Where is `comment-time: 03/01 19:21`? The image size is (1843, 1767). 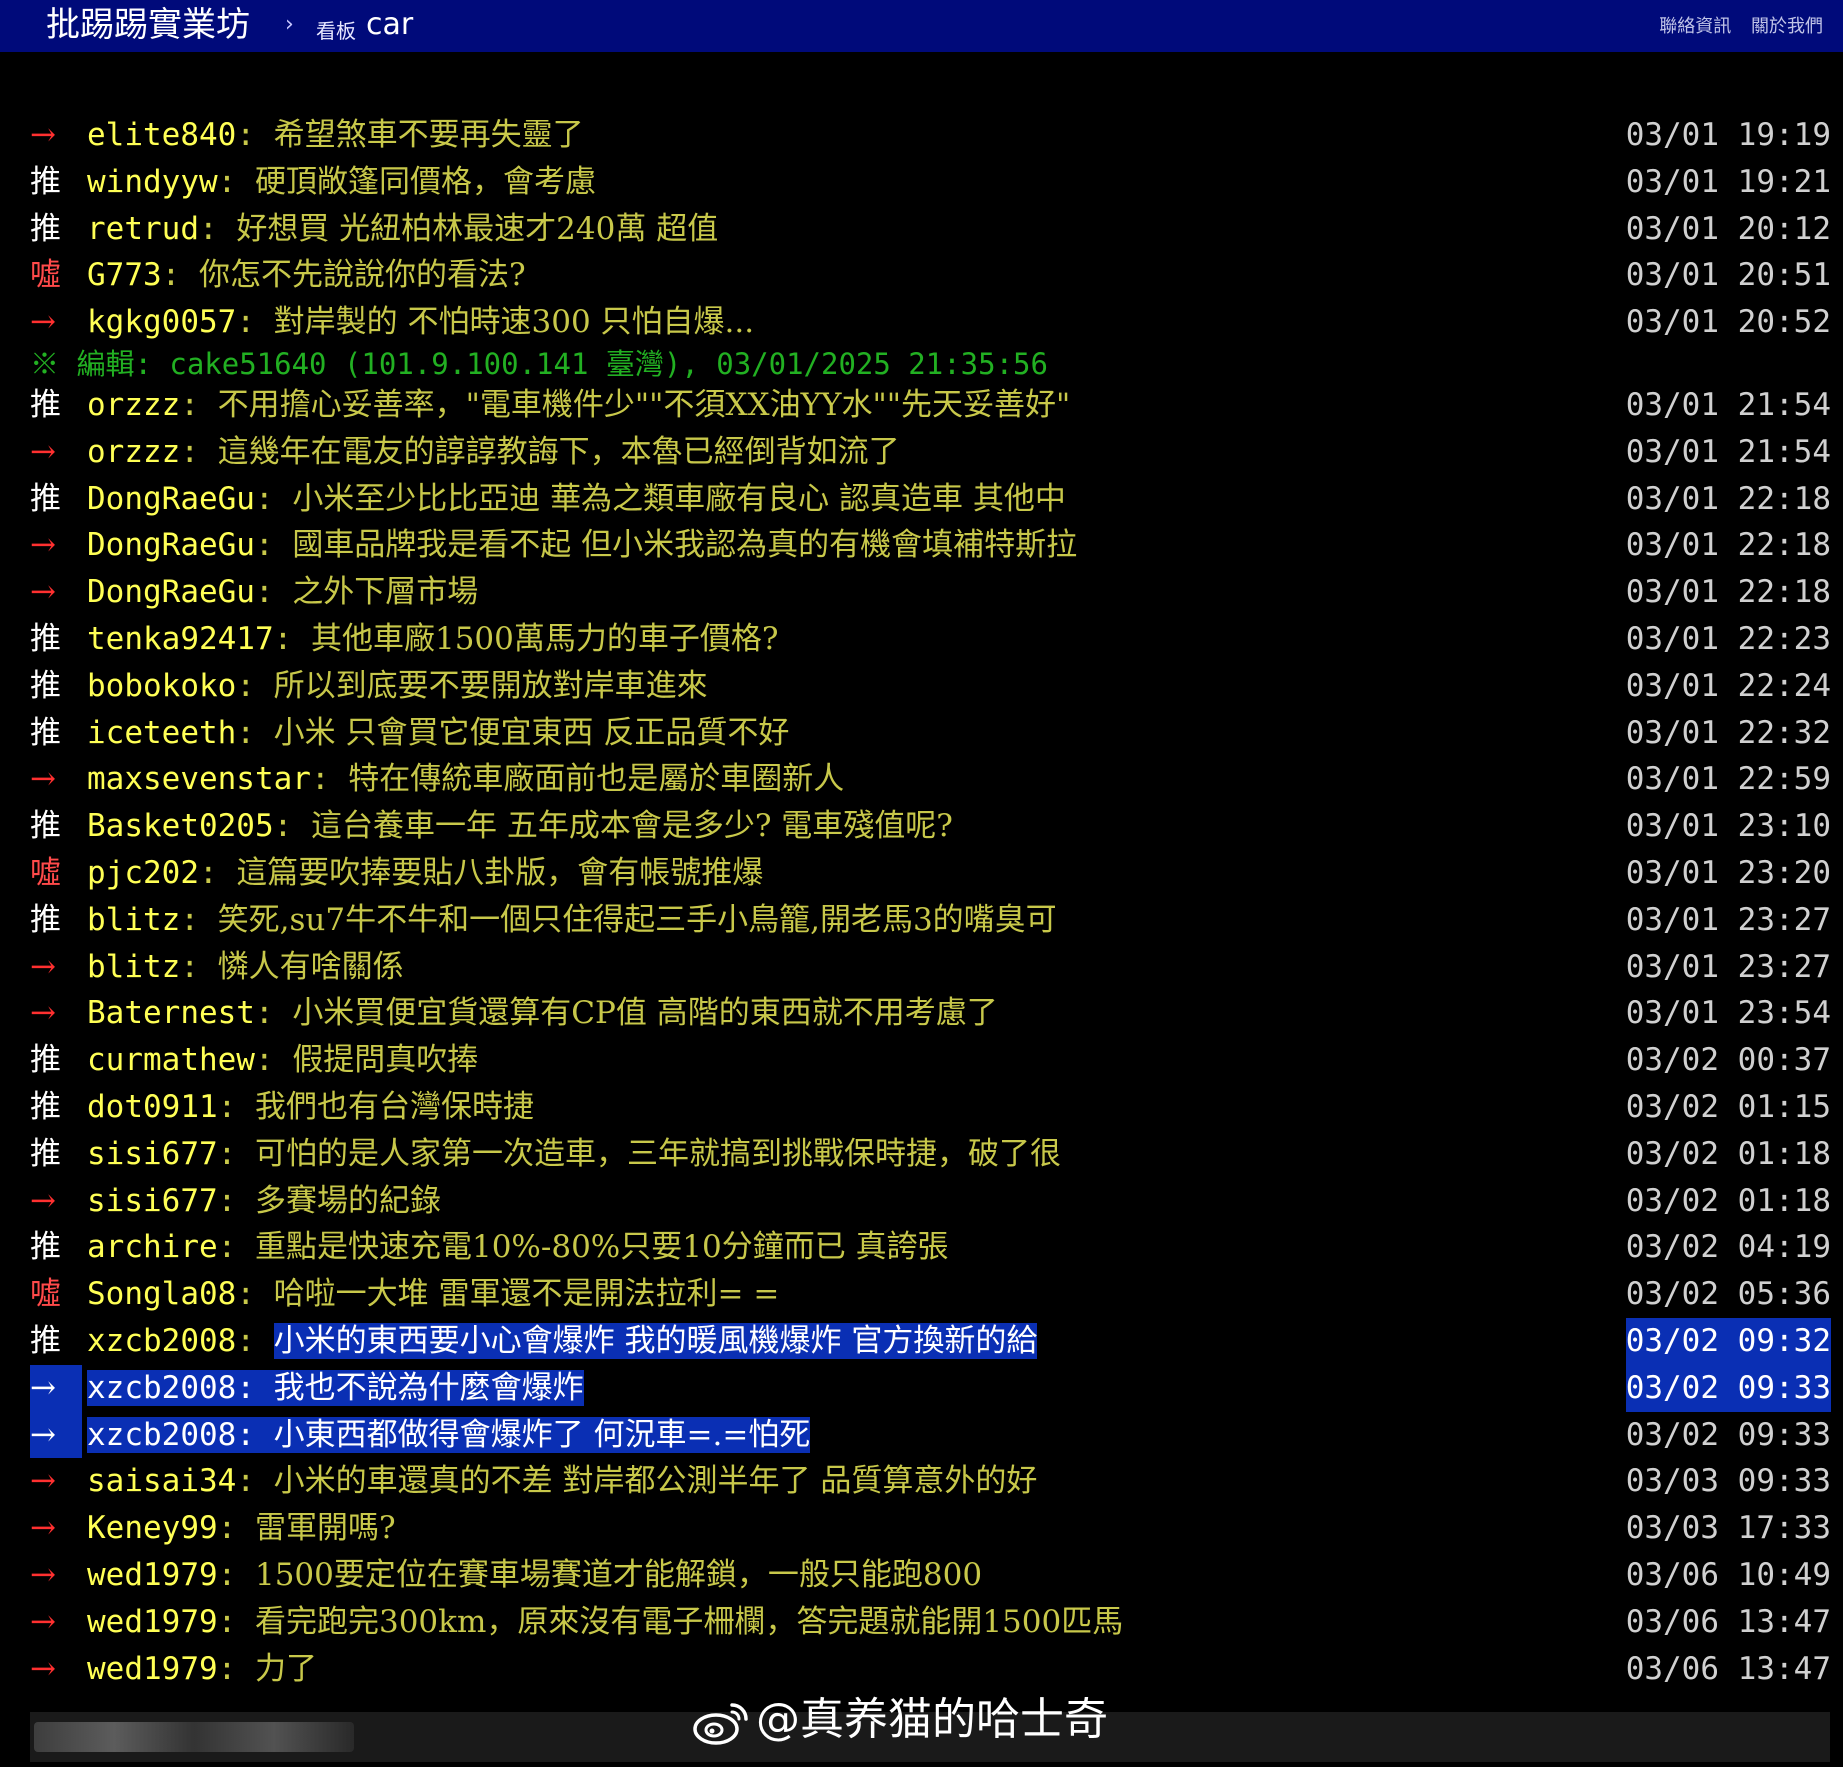
comment-time: 03/01 19:21 is located at coordinates (1728, 181).